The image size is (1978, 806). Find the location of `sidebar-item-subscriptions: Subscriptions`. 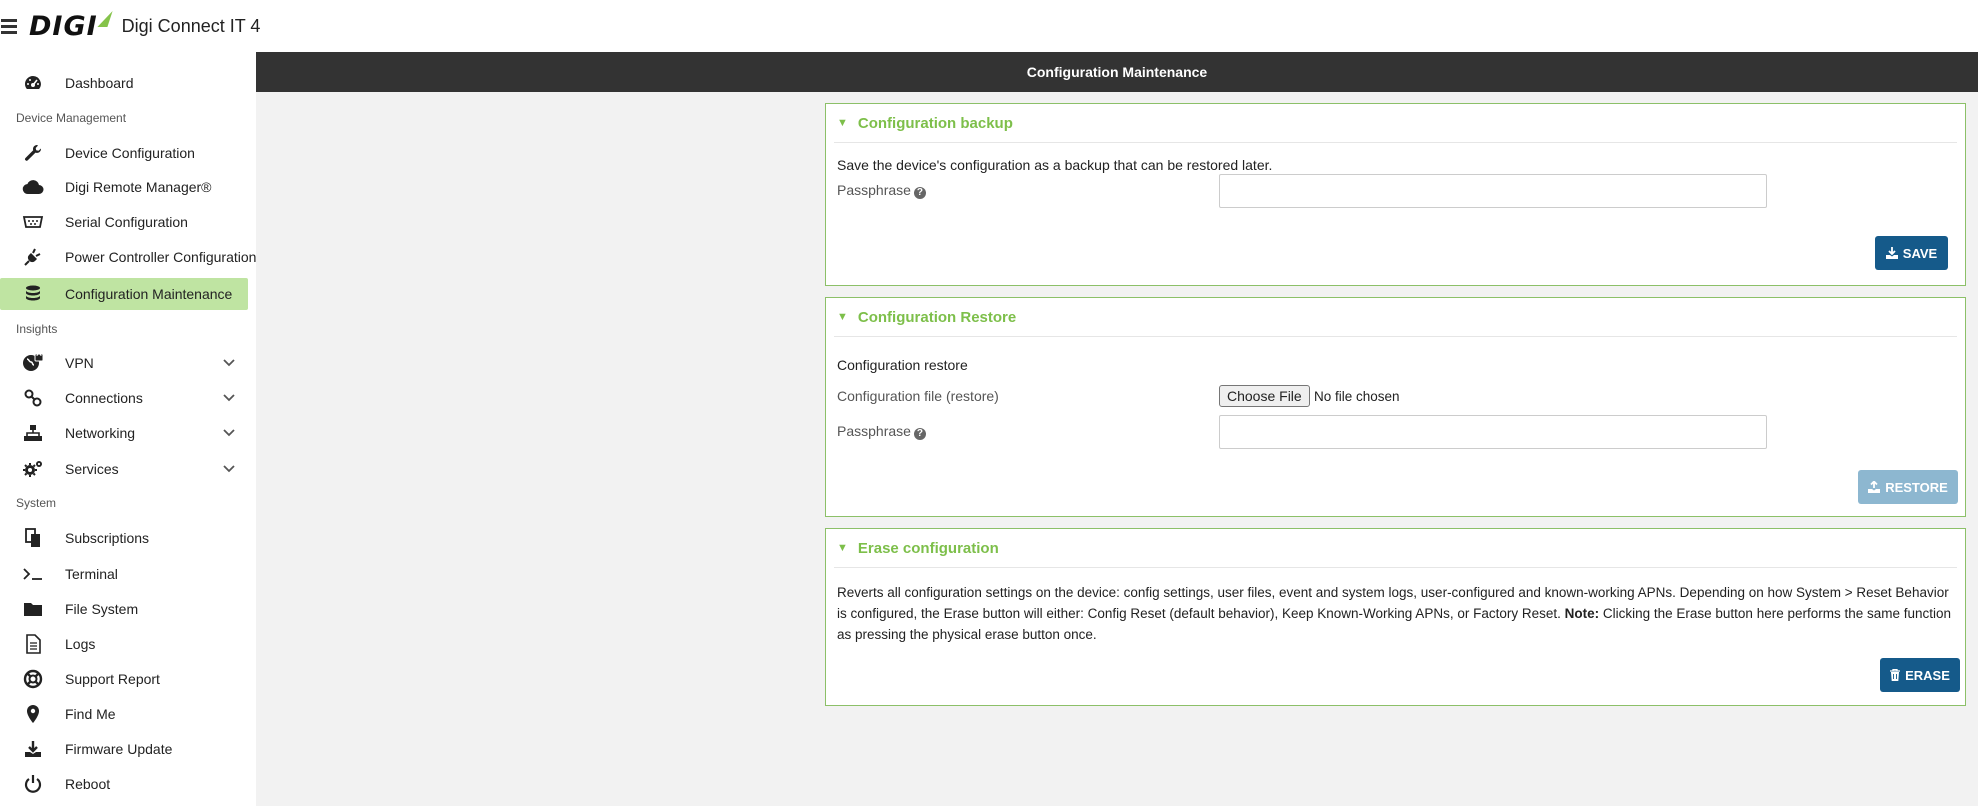

sidebar-item-subscriptions: Subscriptions is located at coordinates (124, 538).